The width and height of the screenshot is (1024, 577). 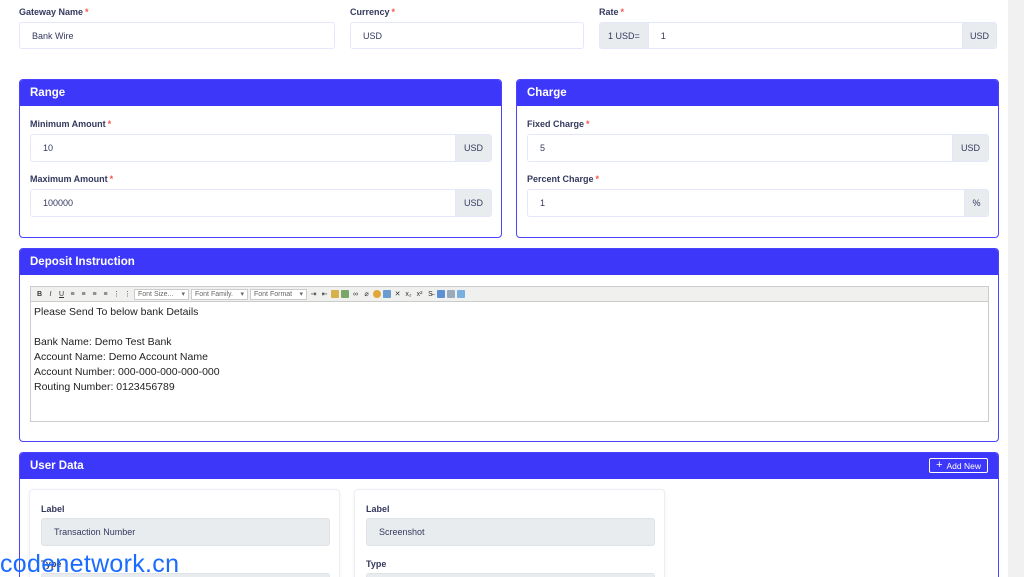 I want to click on subscript-button: x₂, so click(x=408, y=294).